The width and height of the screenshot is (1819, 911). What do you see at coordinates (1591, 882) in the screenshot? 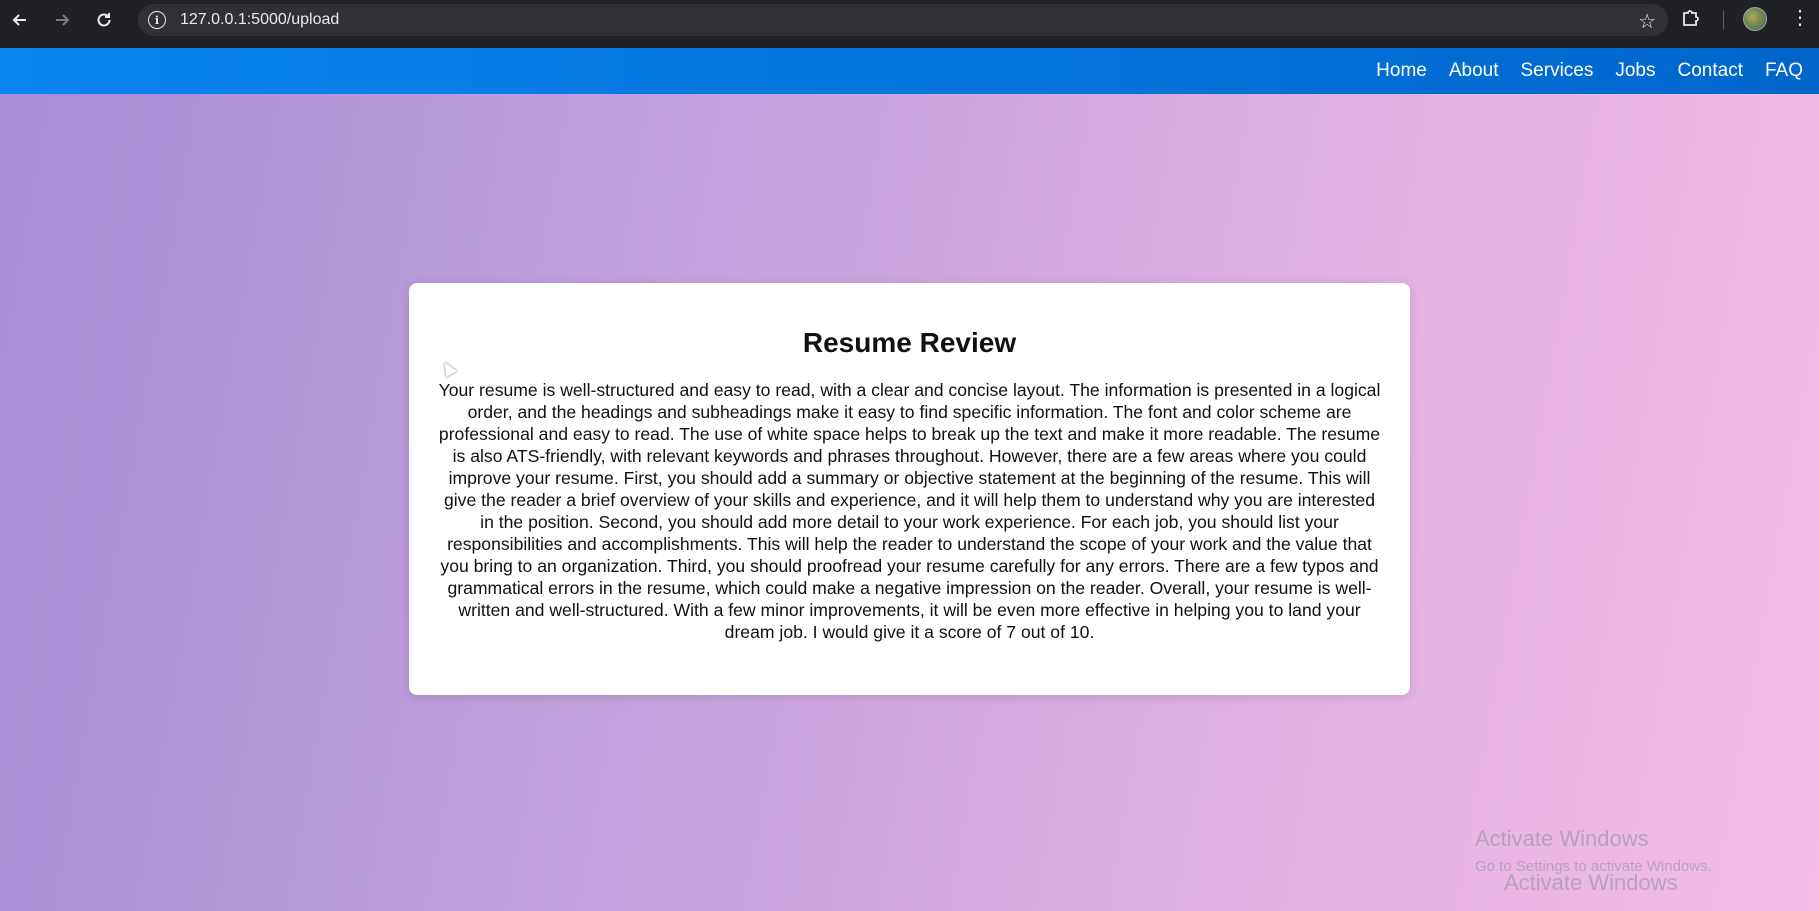
I see `watermark-title-repeat: Activate Windows` at bounding box center [1591, 882].